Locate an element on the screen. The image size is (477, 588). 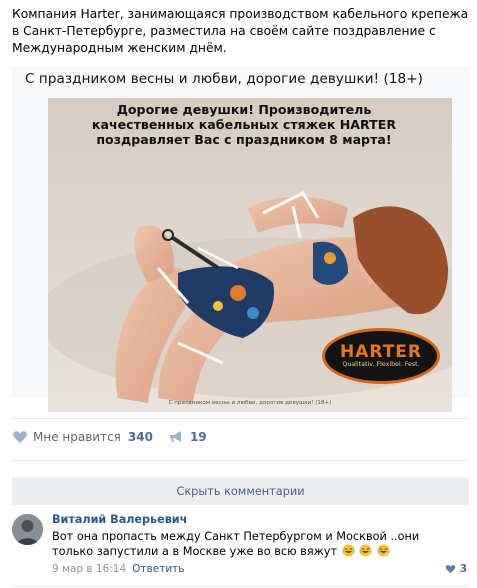
comment-date: 9 мар в 16:14 is located at coordinates (89, 569).